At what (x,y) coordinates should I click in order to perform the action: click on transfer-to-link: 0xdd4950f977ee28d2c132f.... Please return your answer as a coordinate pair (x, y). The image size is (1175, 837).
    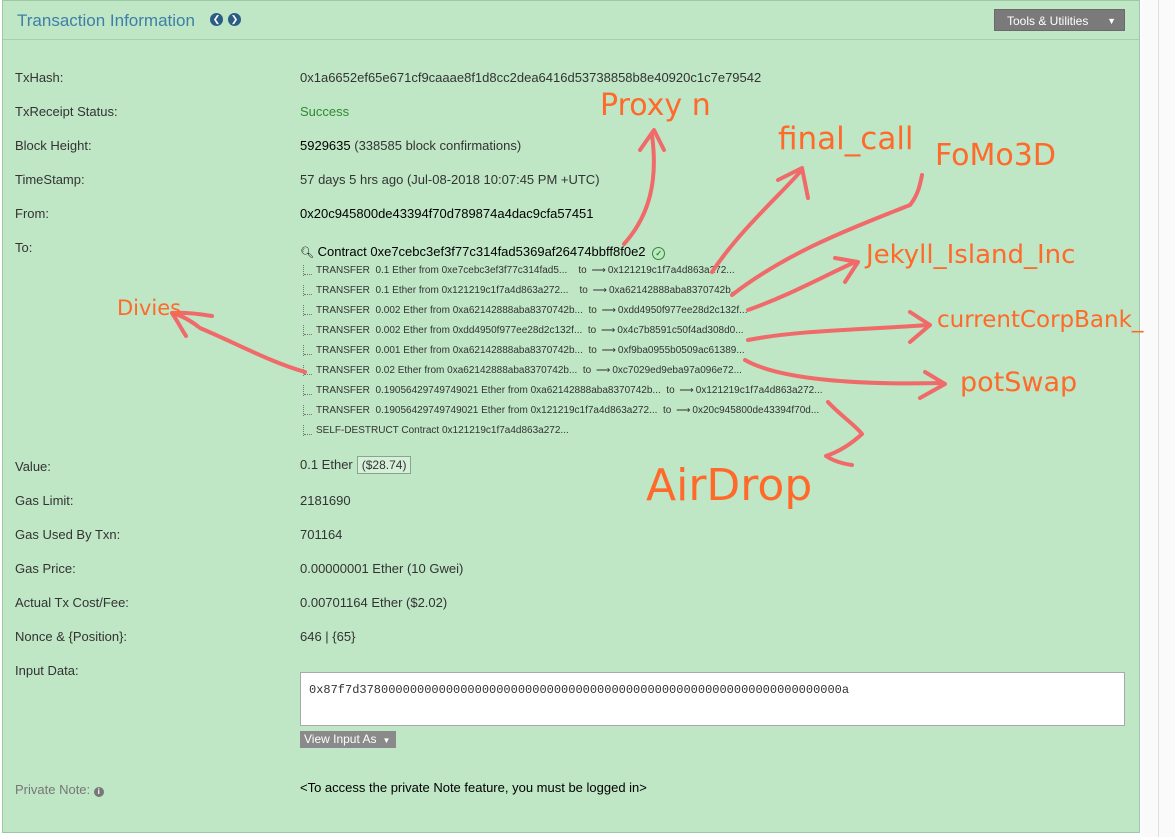
    Looking at the image, I should click on (683, 310).